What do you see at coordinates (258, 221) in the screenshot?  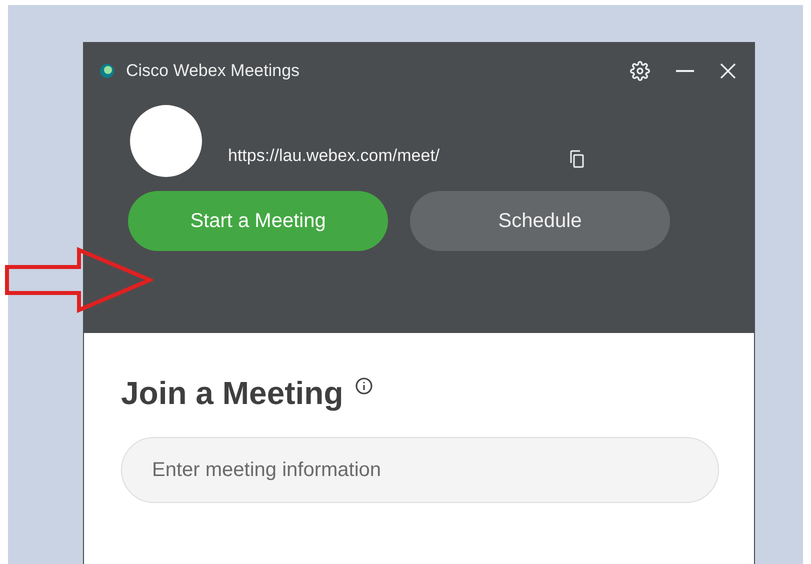 I see `start-meeting-button: Start a Meeting` at bounding box center [258, 221].